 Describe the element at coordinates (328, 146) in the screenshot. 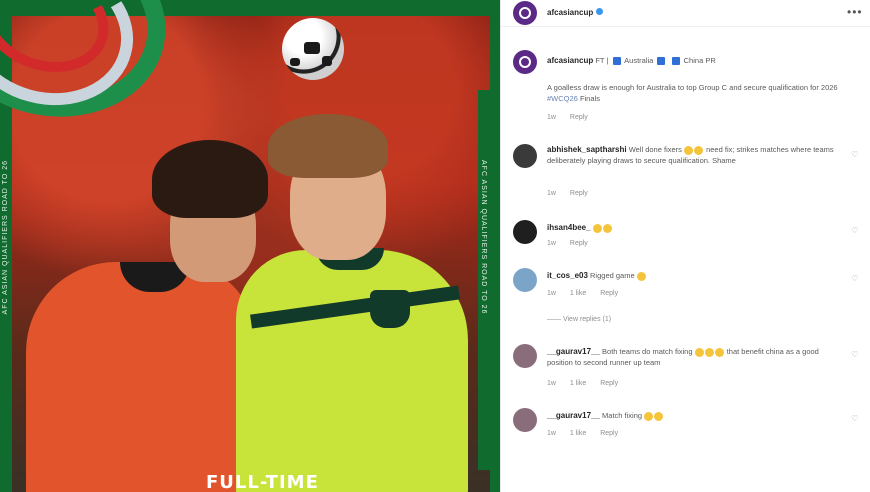

I see `australia-player-hair` at that location.